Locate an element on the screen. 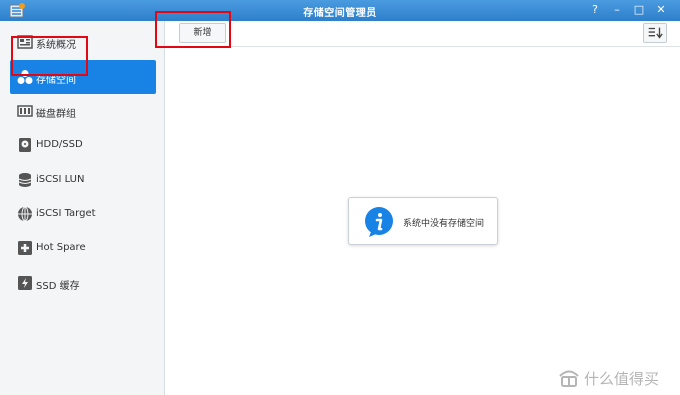 This screenshot has height=395, width=680. sidebar-item-hdd-ssd: HDD/SSD is located at coordinates (83, 145).